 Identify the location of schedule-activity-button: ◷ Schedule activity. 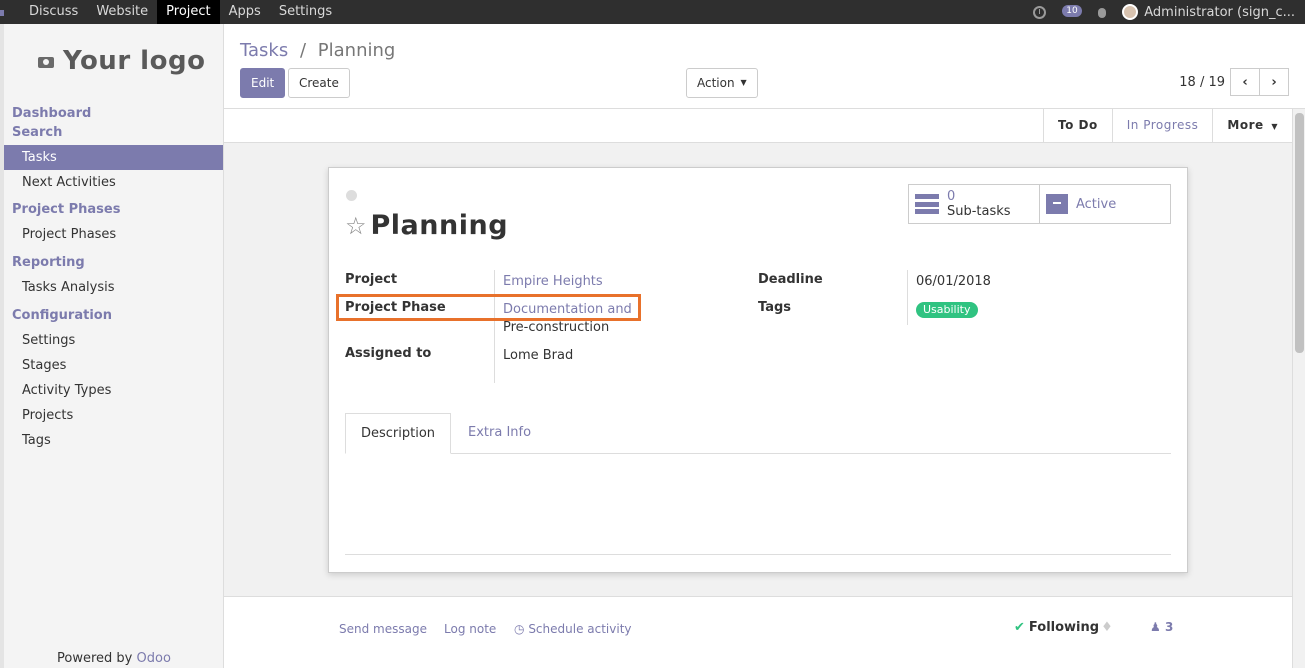
(573, 629).